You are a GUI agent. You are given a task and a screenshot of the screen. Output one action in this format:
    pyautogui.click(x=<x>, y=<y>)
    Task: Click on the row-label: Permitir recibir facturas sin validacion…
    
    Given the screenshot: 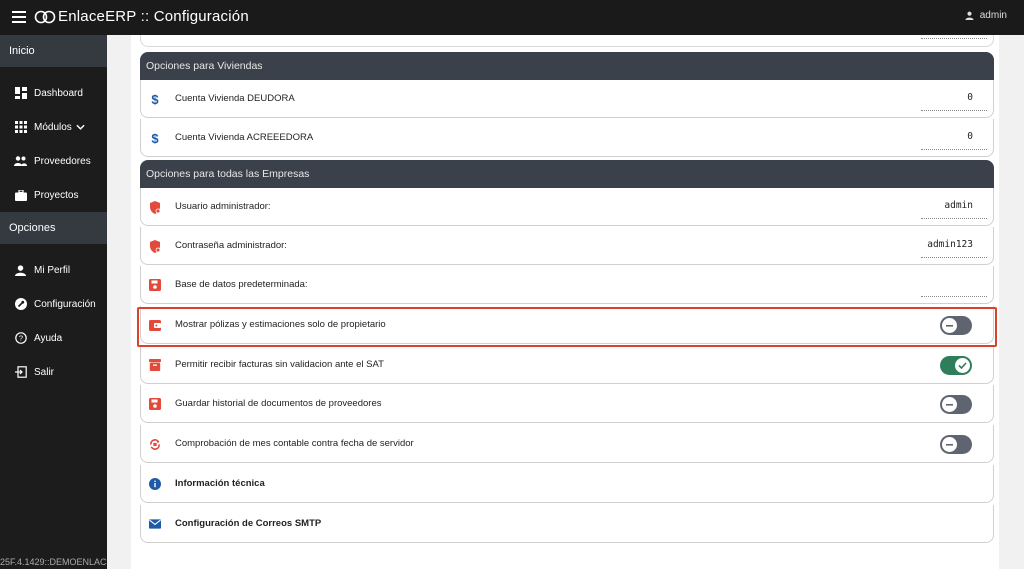 What is the action you would take?
    pyautogui.click(x=279, y=364)
    